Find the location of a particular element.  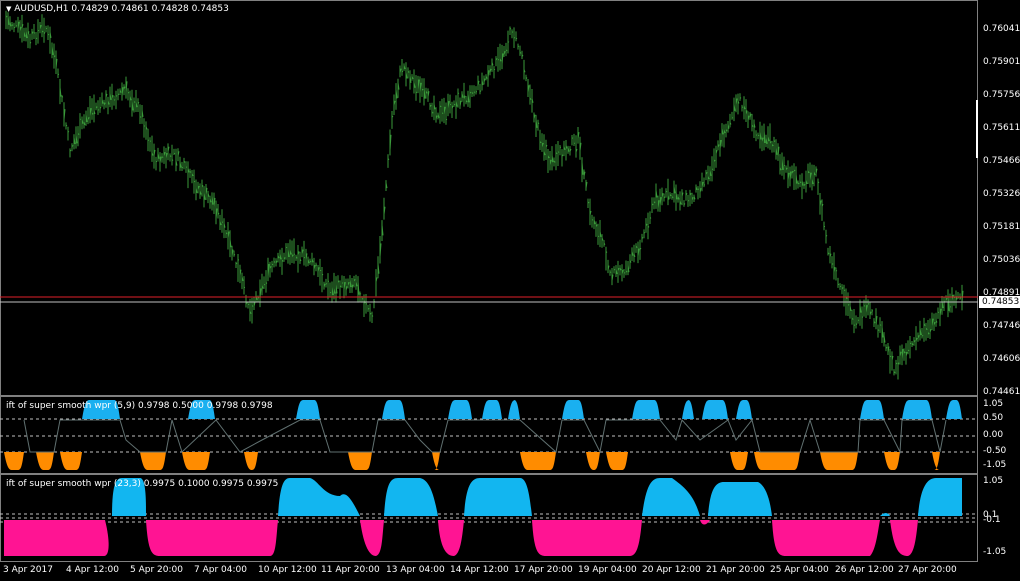

time-axis-label: 4 Apr 12:00 is located at coordinates (92, 570).